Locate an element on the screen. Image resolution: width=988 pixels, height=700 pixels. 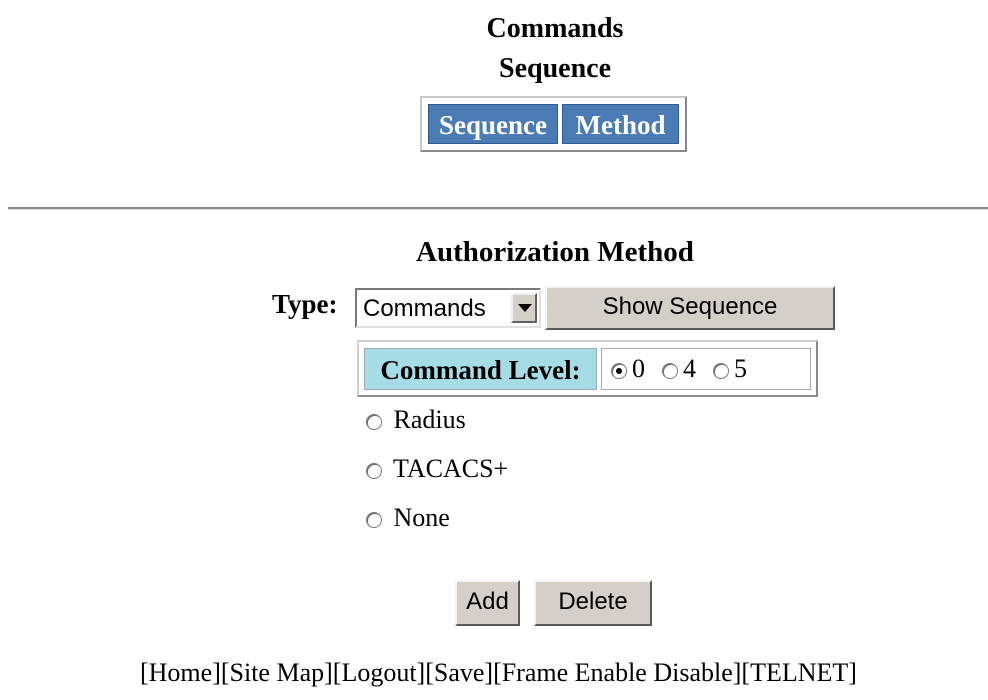
horizontal-divider is located at coordinates (498, 208).